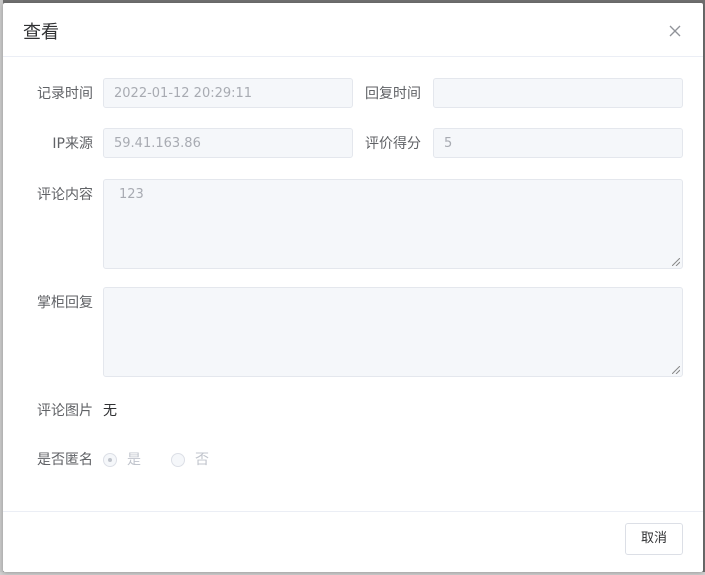 The image size is (705, 575). Describe the element at coordinates (110, 411) in the screenshot. I see `comment-images-value: 无` at that location.